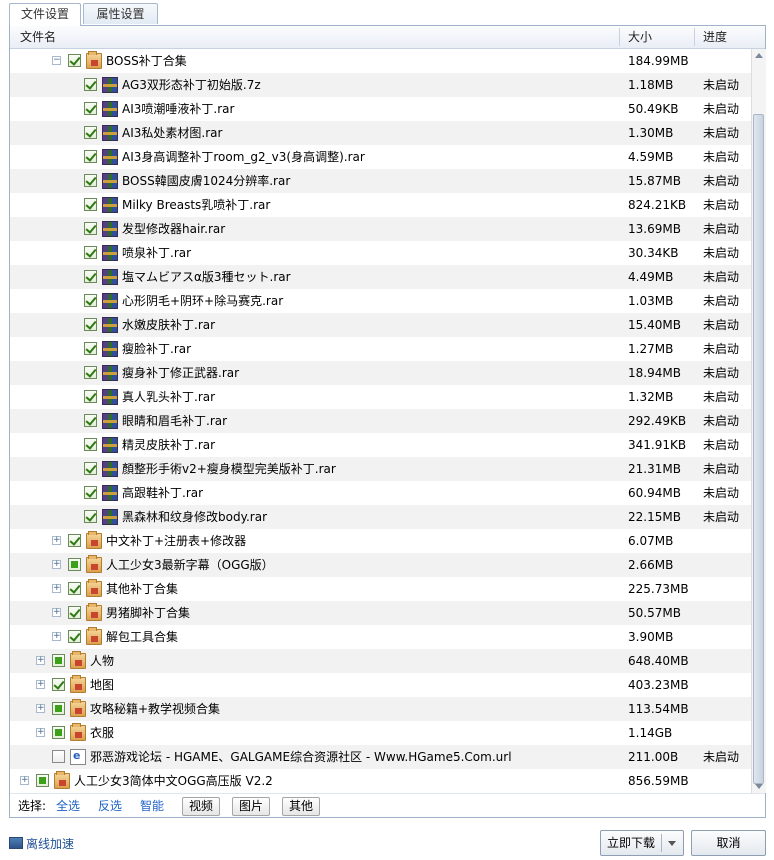  What do you see at coordinates (380, 325) in the screenshot?
I see `file-row: 水嫩皮肤补丁.rar 15.40MB 未启动` at bounding box center [380, 325].